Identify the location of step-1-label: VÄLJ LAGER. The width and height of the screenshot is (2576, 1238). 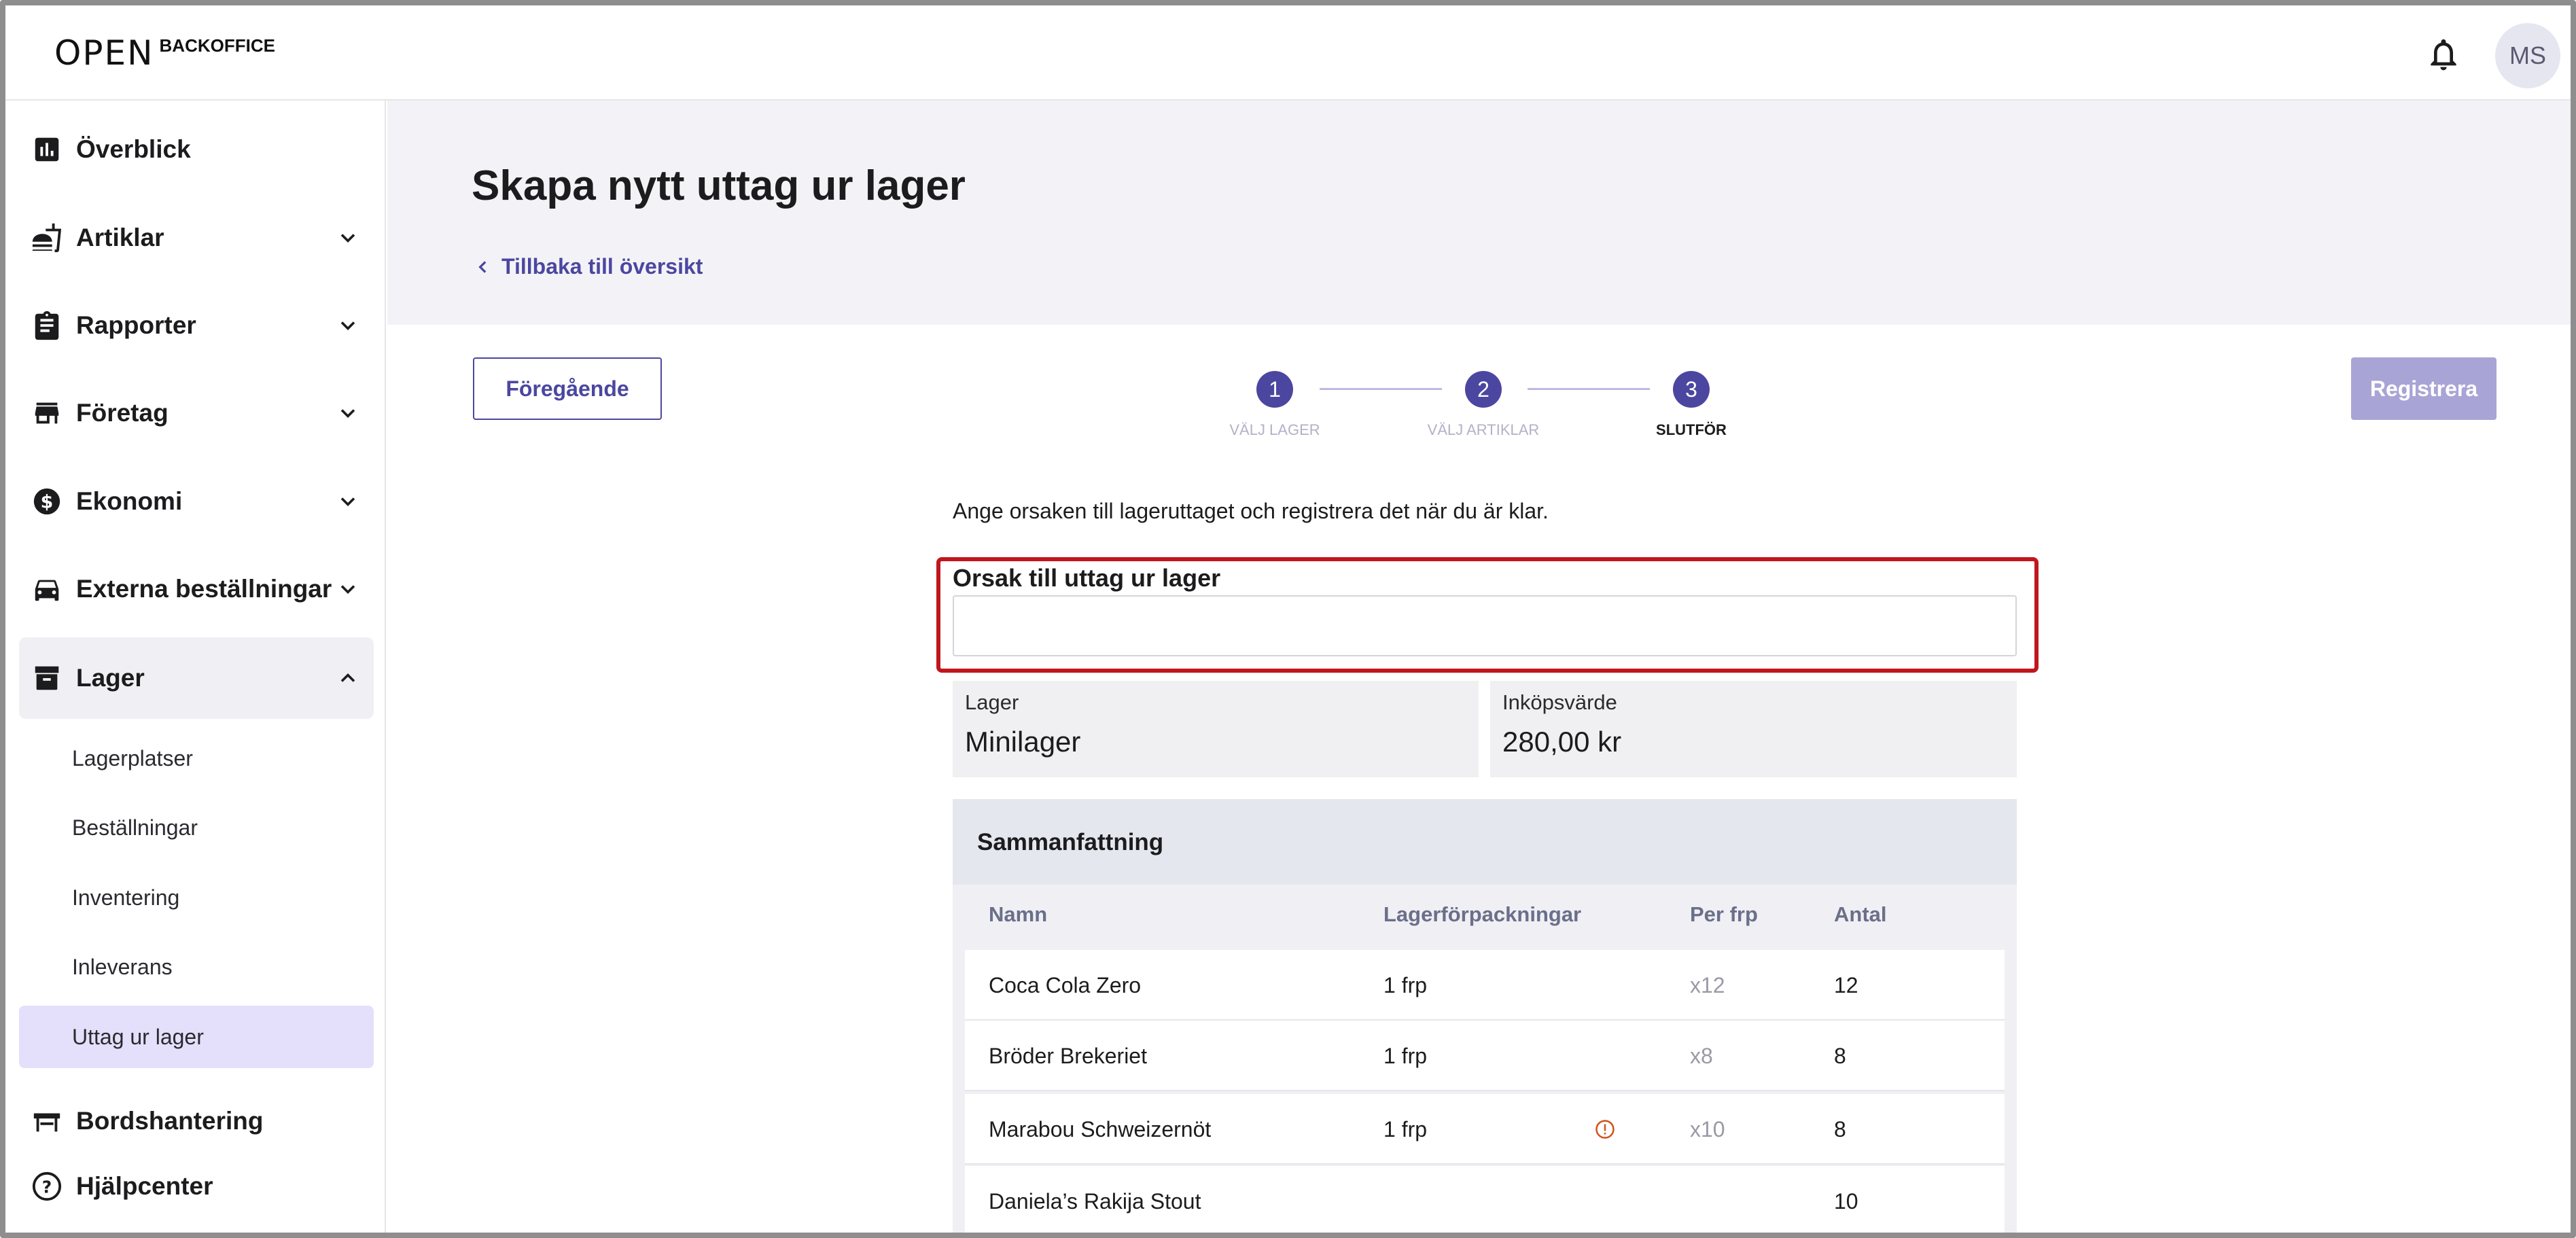
(1274, 429).